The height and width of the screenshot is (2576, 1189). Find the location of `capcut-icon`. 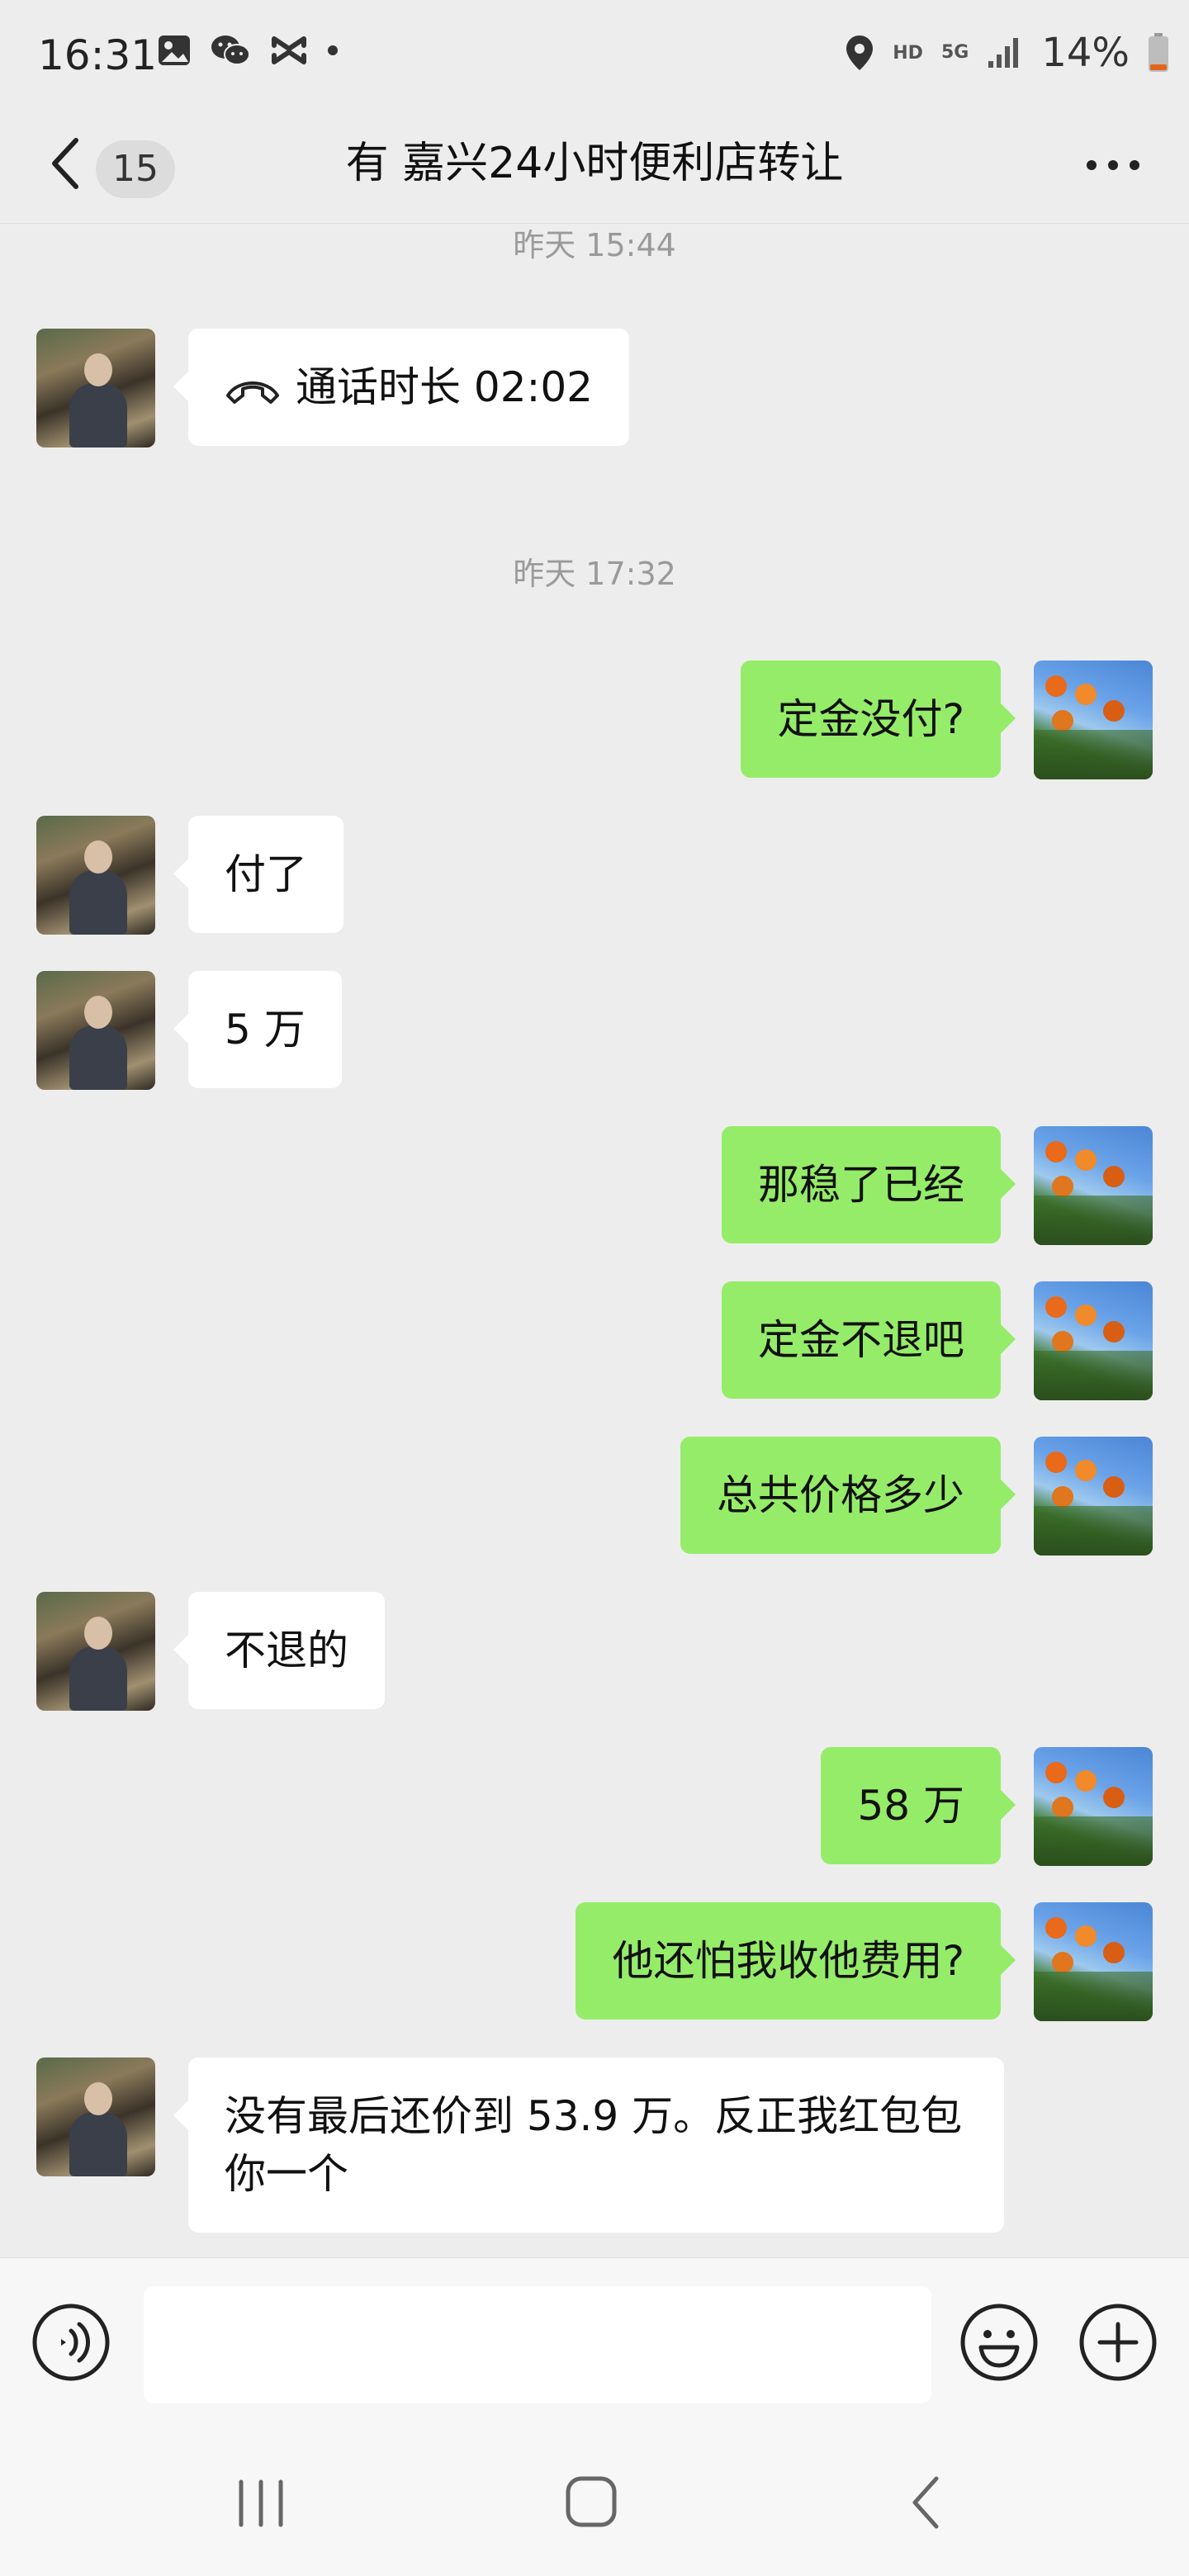

capcut-icon is located at coordinates (289, 50).